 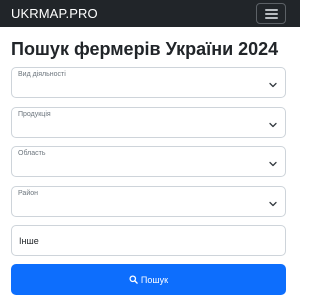 I want to click on products-select-label: Продукція, so click(x=34, y=114).